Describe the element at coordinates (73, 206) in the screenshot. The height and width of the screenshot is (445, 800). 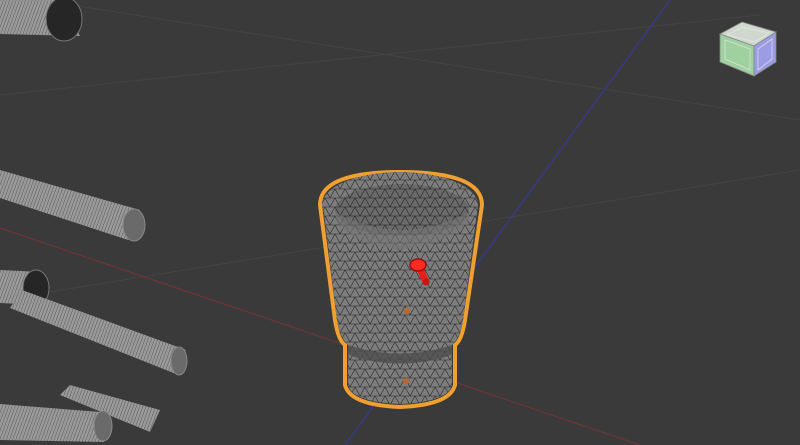
I see `rod-middle-left` at that location.